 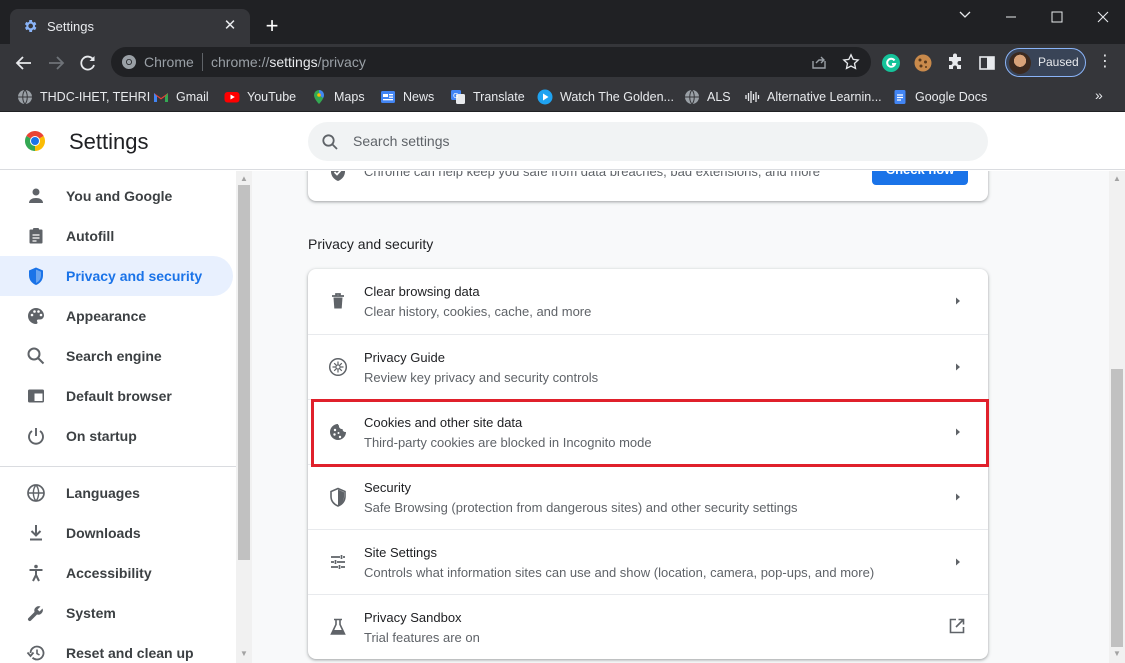 What do you see at coordinates (272, 26) in the screenshot?
I see `new-tab-button: +` at bounding box center [272, 26].